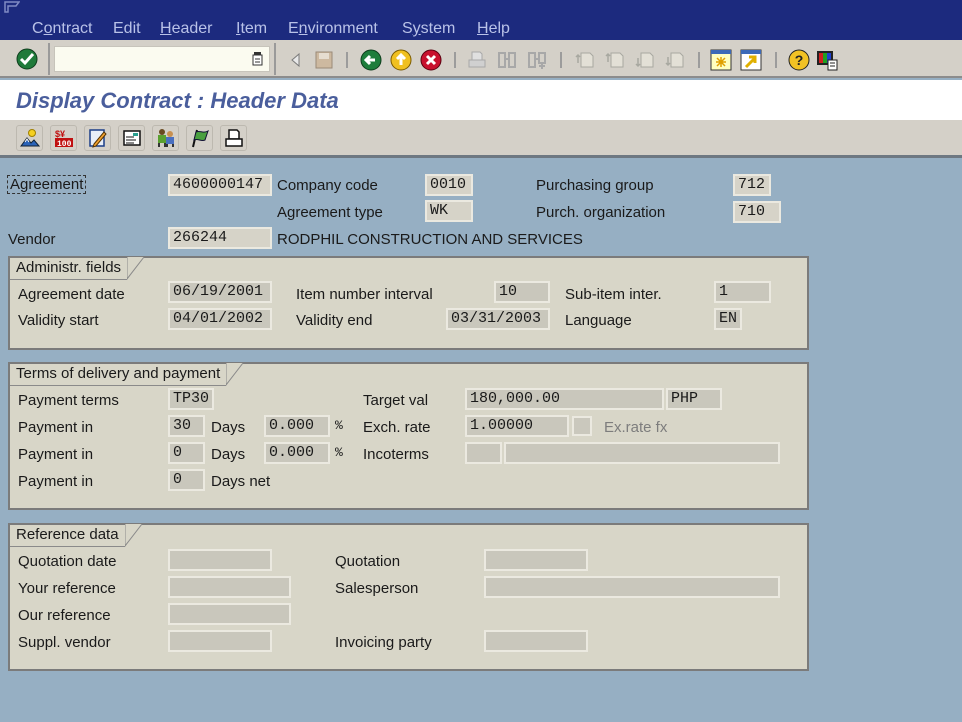 This screenshot has height=722, width=962. Describe the element at coordinates (585, 60) in the screenshot. I see `first-page-icon` at that location.